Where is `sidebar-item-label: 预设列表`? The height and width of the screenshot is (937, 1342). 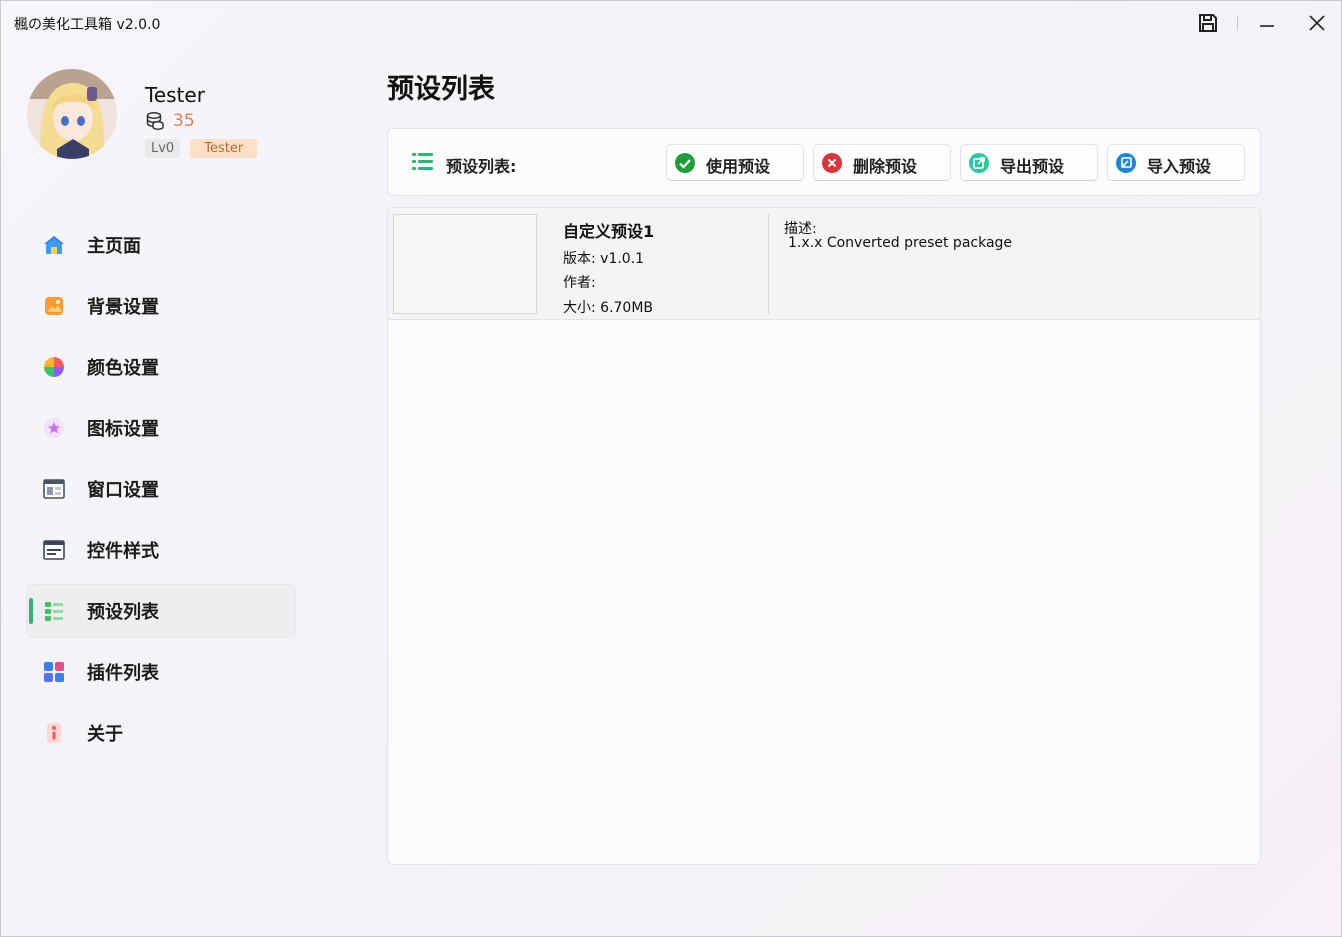
sidebar-item-label: 预设列表 is located at coordinates (123, 612).